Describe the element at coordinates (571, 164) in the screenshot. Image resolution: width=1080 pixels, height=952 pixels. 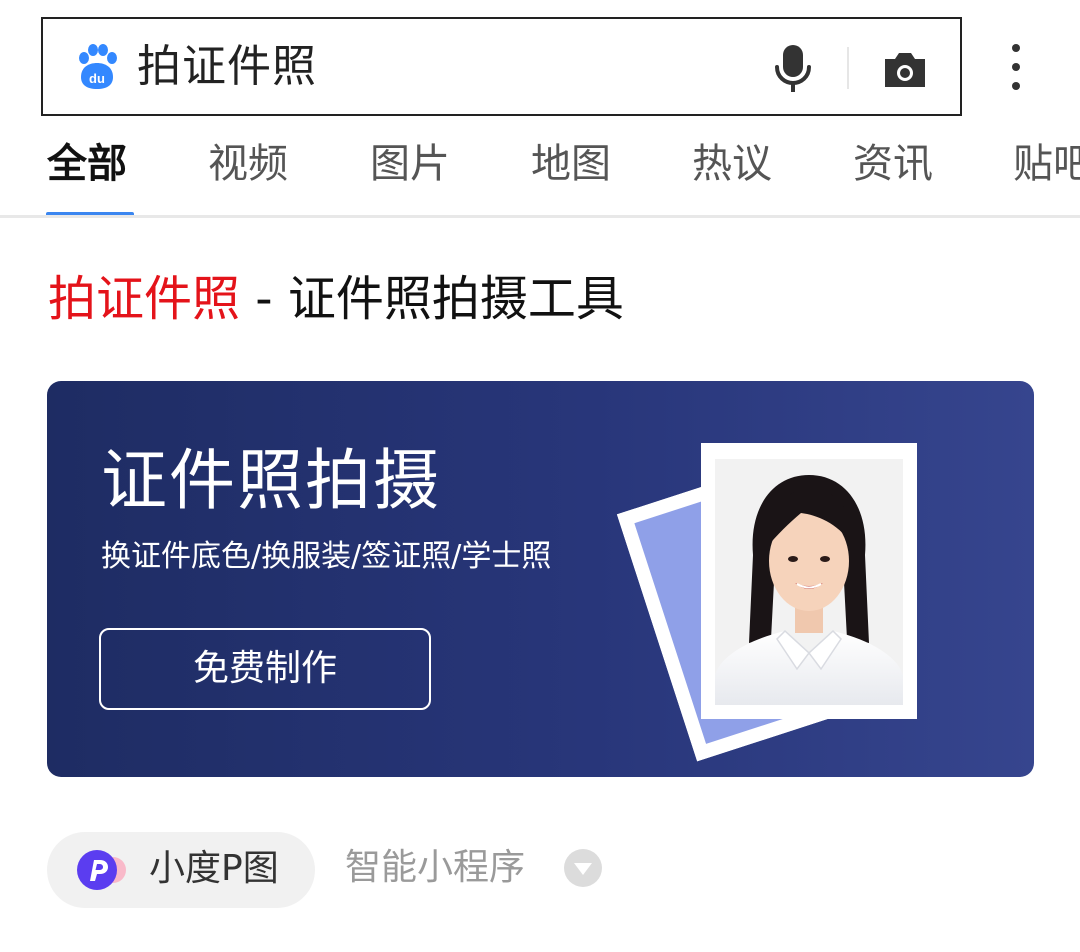
I see `tab-map: 地图` at that location.